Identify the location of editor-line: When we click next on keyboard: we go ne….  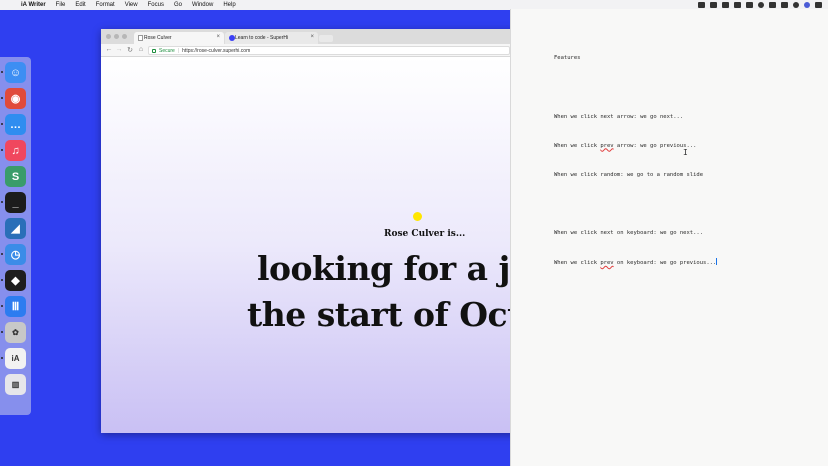
(629, 232).